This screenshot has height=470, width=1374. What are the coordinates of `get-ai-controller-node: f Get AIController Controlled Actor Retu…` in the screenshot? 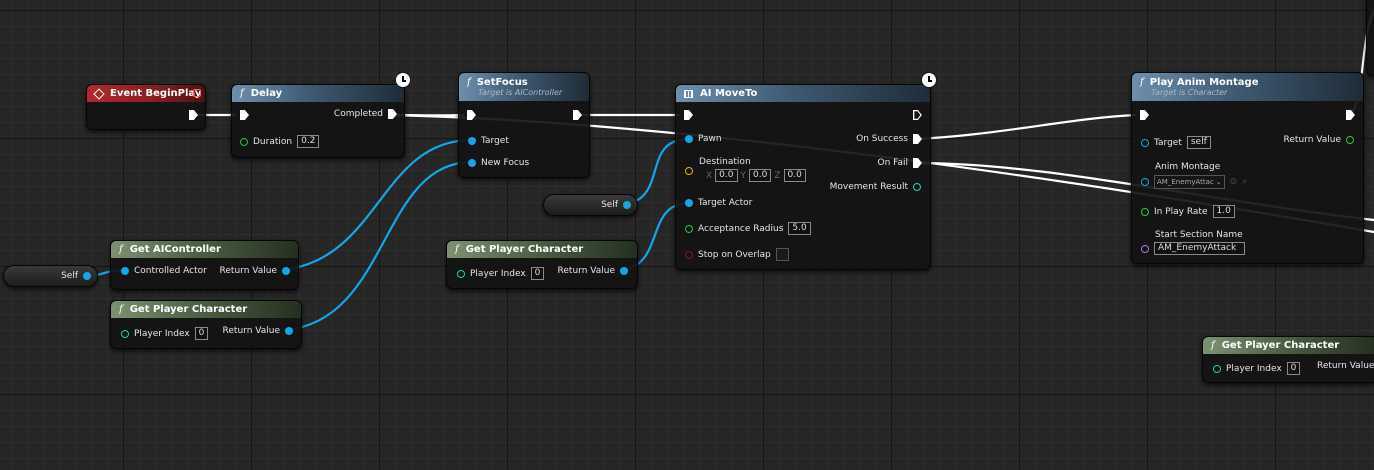 It's located at (204, 265).